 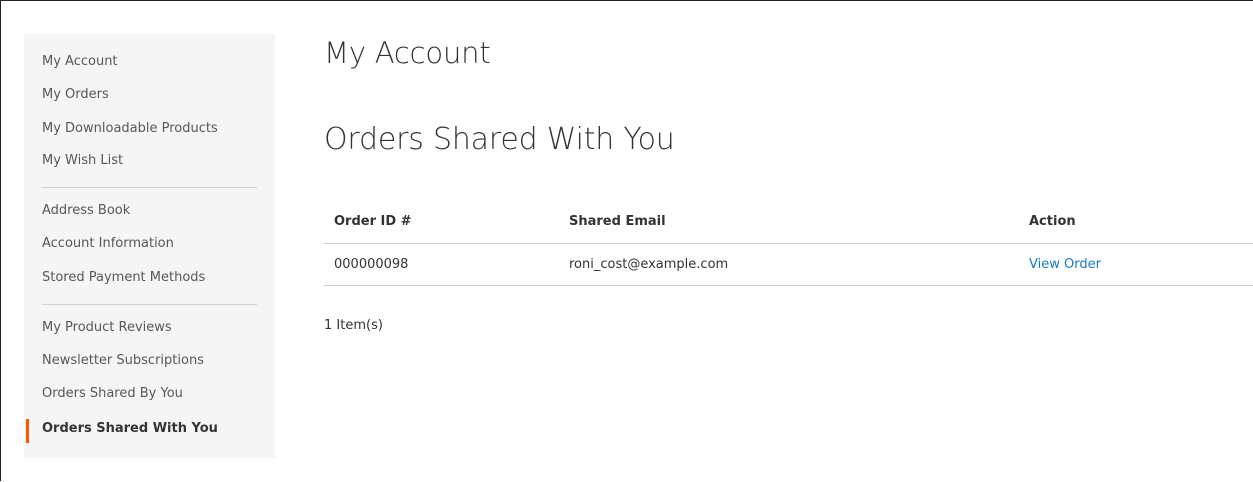 What do you see at coordinates (1052, 221) in the screenshot?
I see `column-header-action: Action` at bounding box center [1052, 221].